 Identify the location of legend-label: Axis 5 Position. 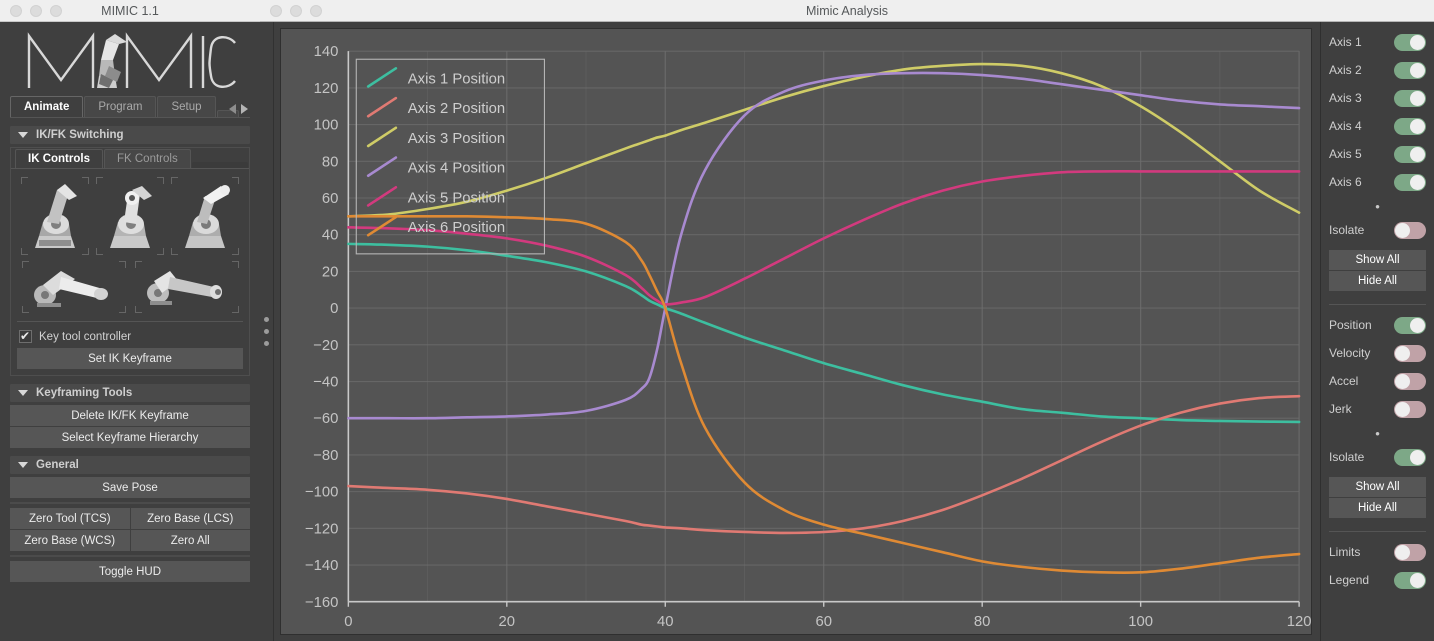
(456, 197).